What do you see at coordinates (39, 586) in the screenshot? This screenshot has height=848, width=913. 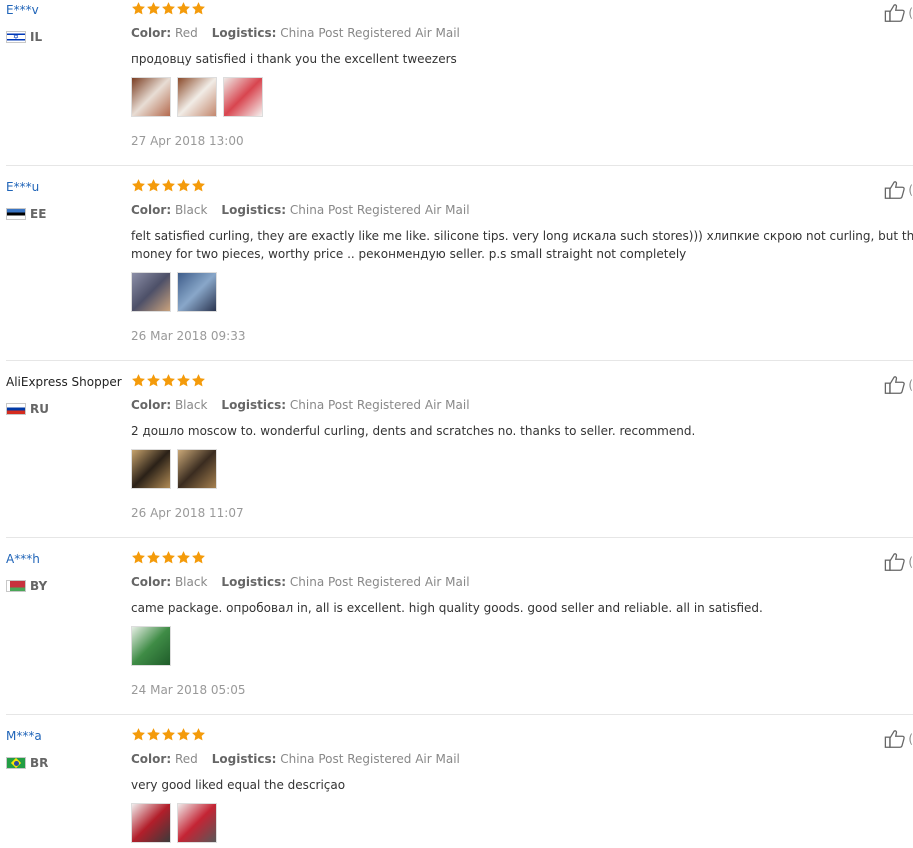 I see `country-code: BY` at bounding box center [39, 586].